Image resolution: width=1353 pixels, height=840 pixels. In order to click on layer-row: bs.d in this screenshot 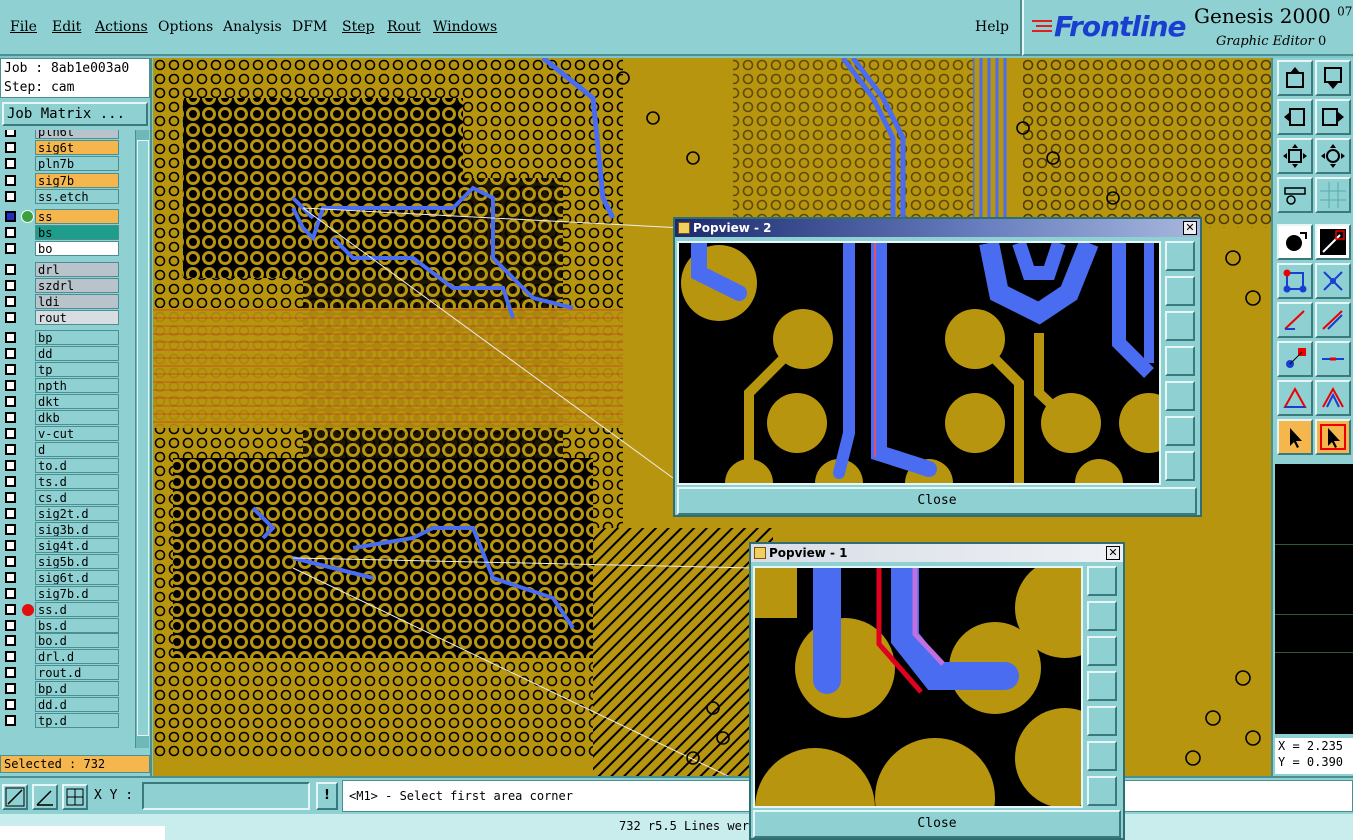, I will do `click(66, 625)`.